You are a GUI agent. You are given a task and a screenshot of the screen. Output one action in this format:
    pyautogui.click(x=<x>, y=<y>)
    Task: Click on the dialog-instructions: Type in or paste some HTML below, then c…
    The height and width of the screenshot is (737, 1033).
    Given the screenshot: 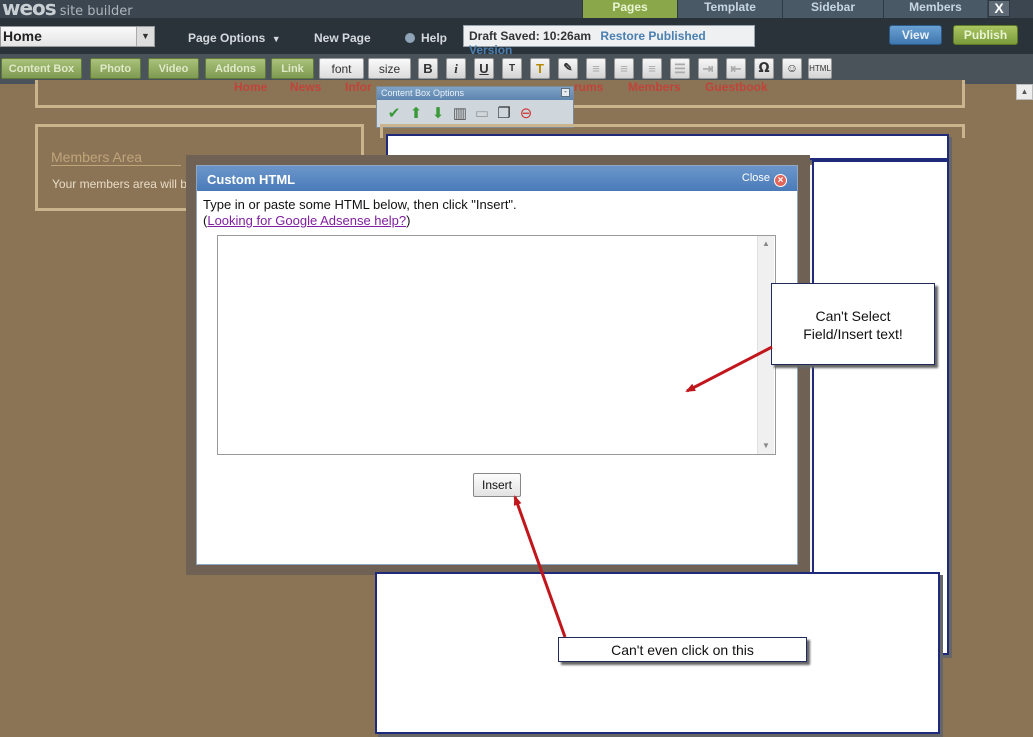 What is the action you would take?
    pyautogui.click(x=360, y=212)
    